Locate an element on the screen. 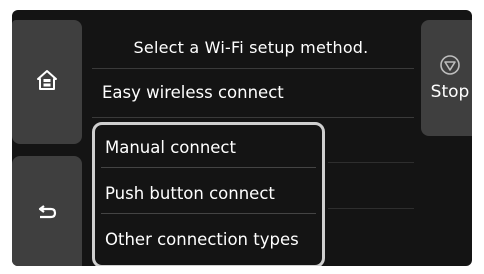 This screenshot has width=484, height=274. home-button is located at coordinates (47, 82).